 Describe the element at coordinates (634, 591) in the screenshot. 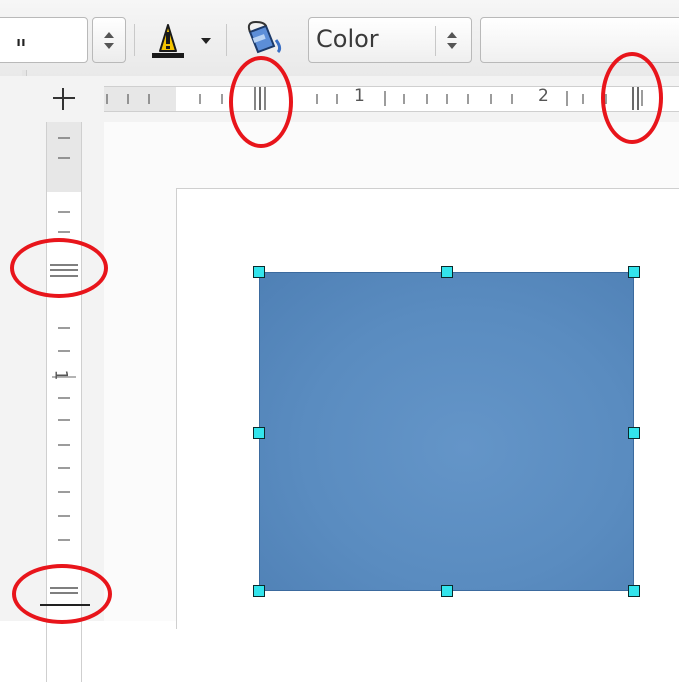

I see `resize-handle-bottom-right` at that location.